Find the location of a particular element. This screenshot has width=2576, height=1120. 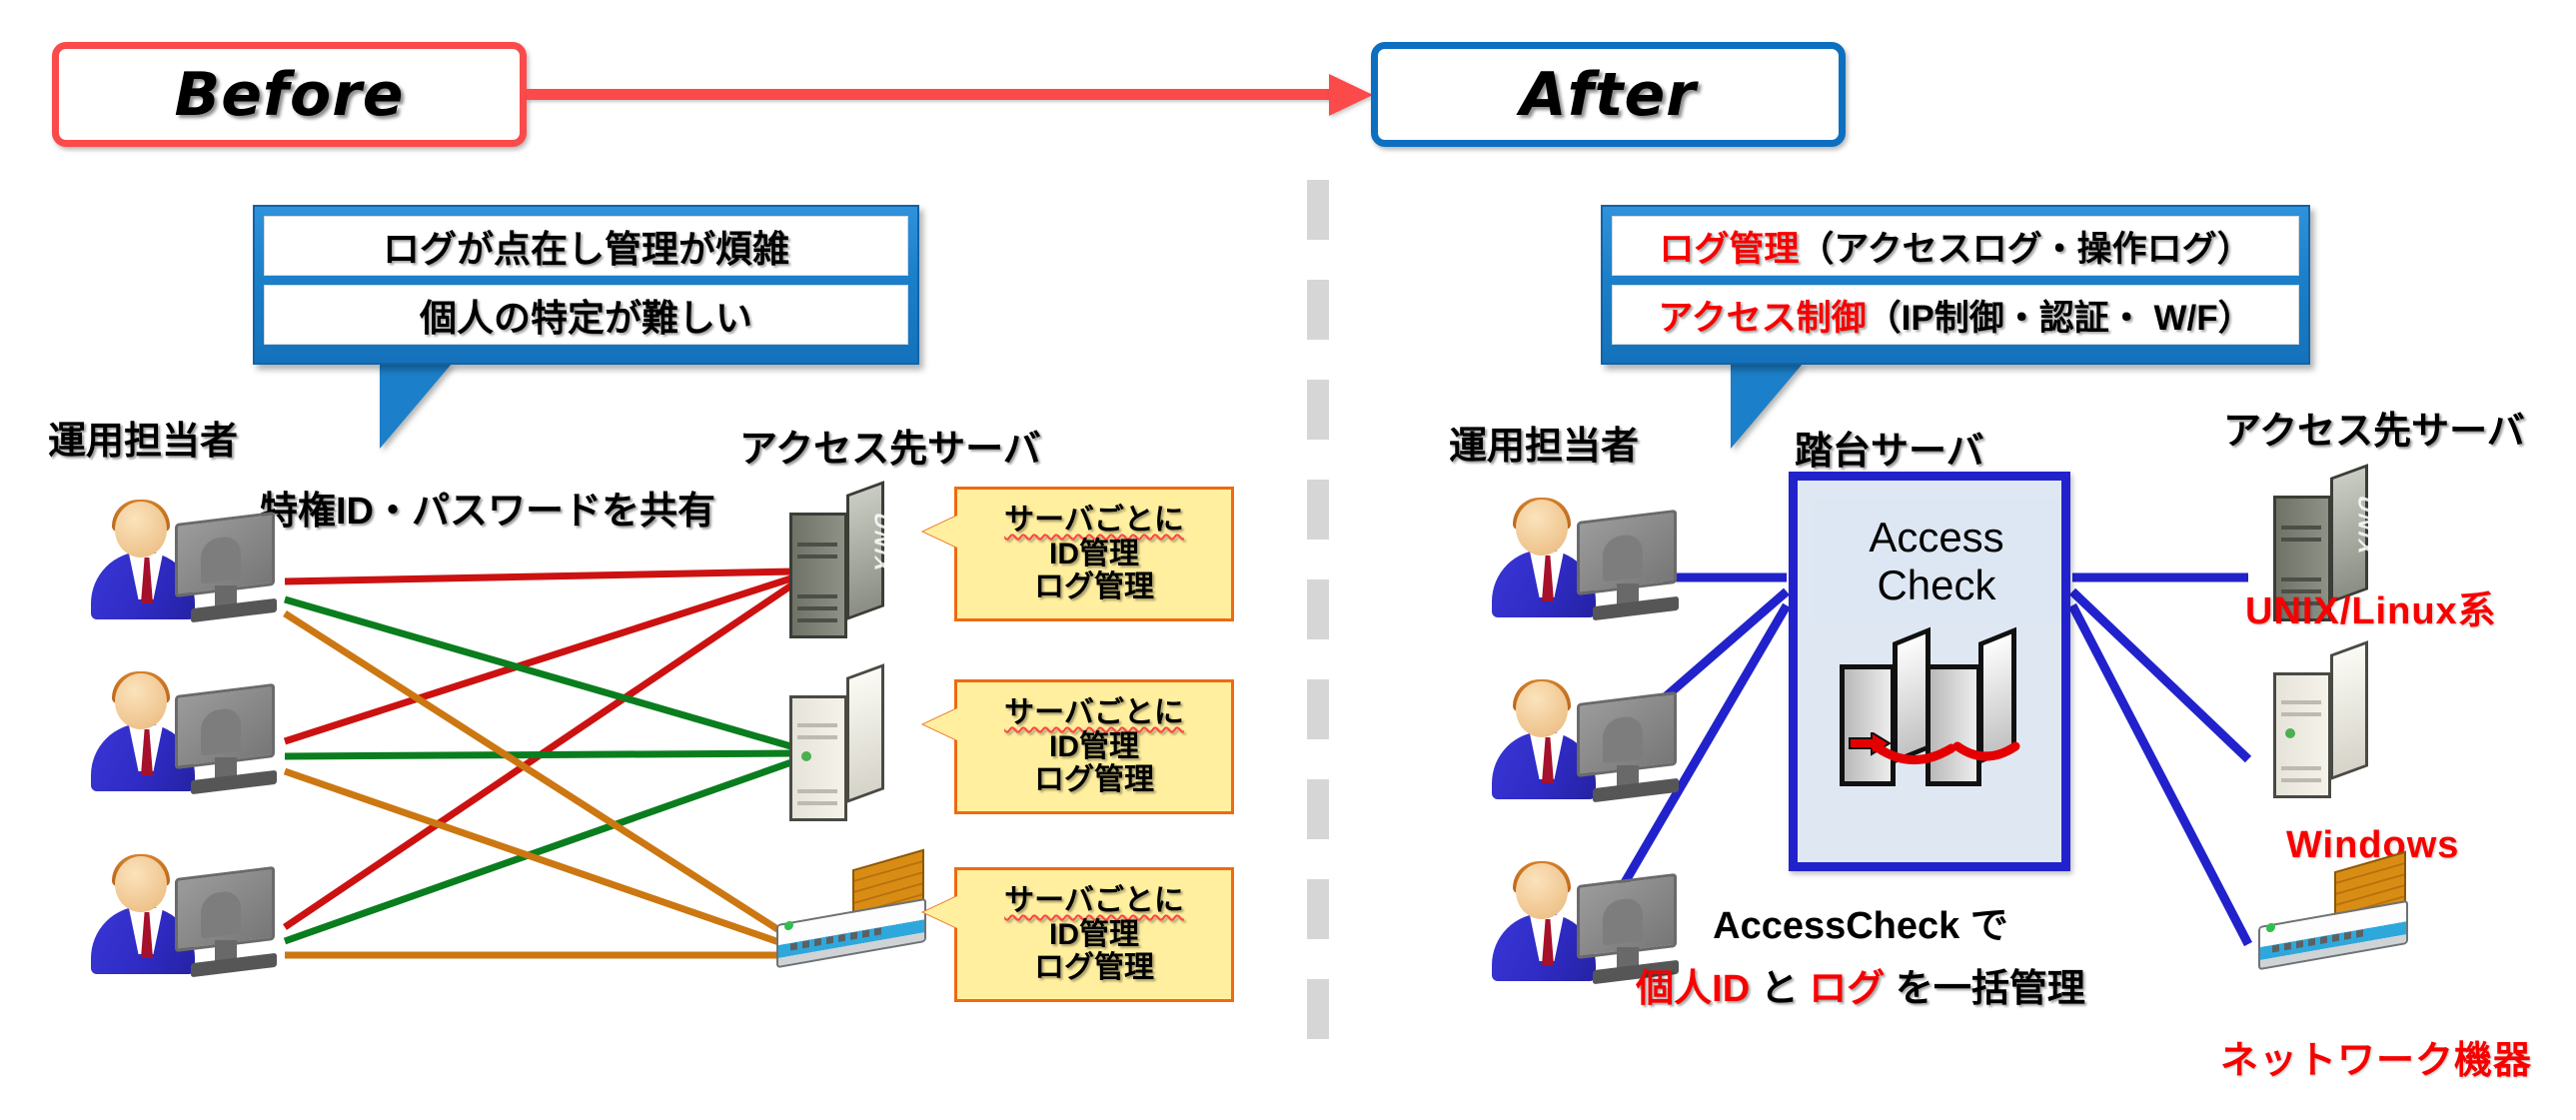

feature-highlight-1: ログ管理 is located at coordinates (1729, 249).